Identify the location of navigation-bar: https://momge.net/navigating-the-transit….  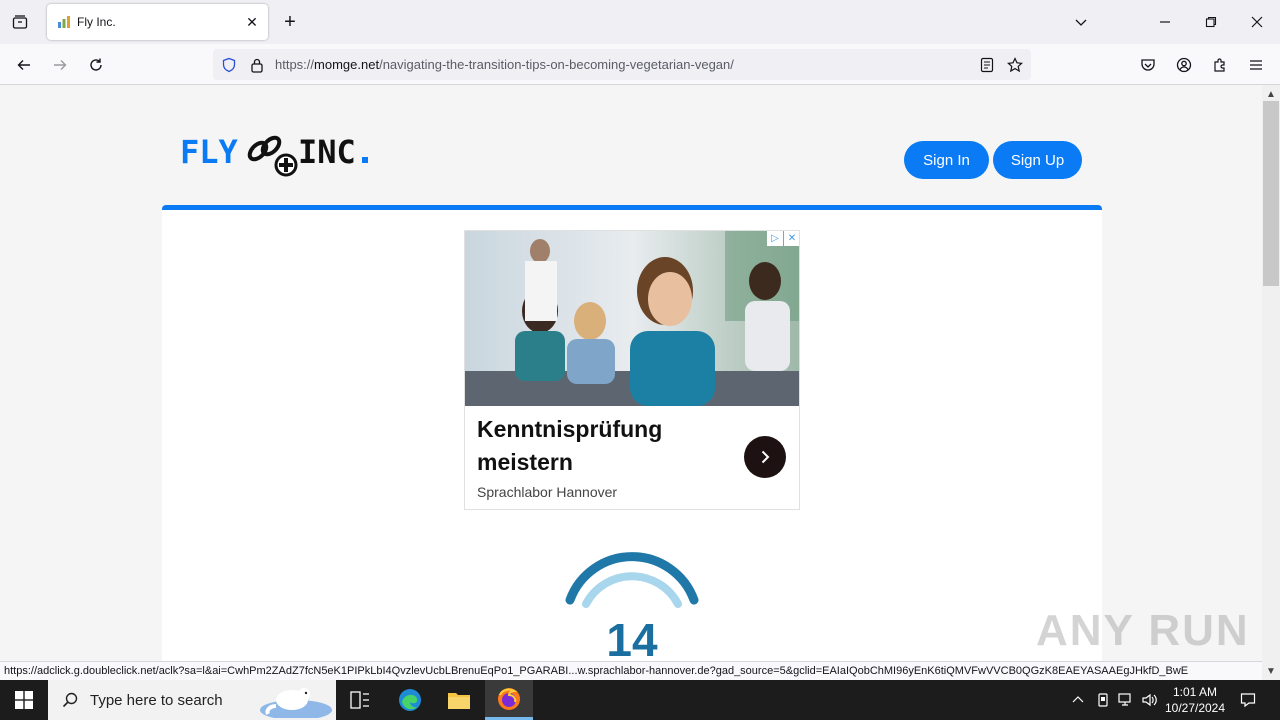
(640, 64).